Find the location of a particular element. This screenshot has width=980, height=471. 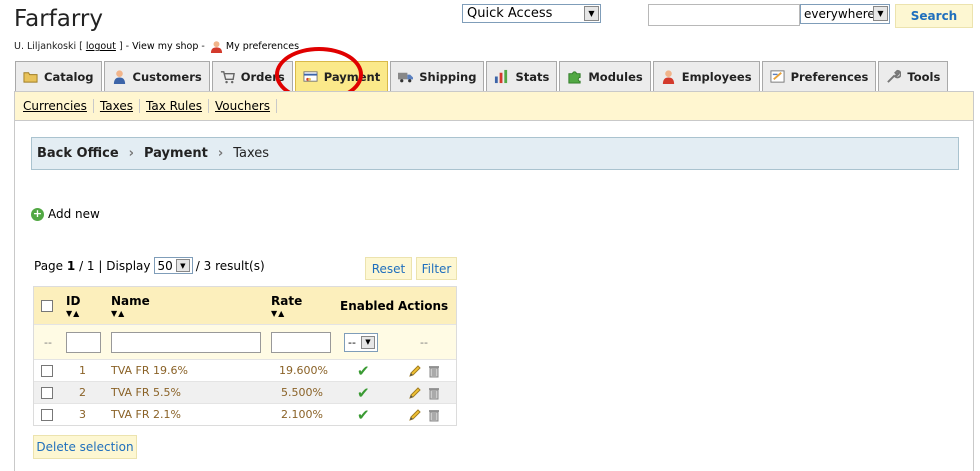

breadcrumb: Back Office › Payment › Taxes is located at coordinates (495, 153).